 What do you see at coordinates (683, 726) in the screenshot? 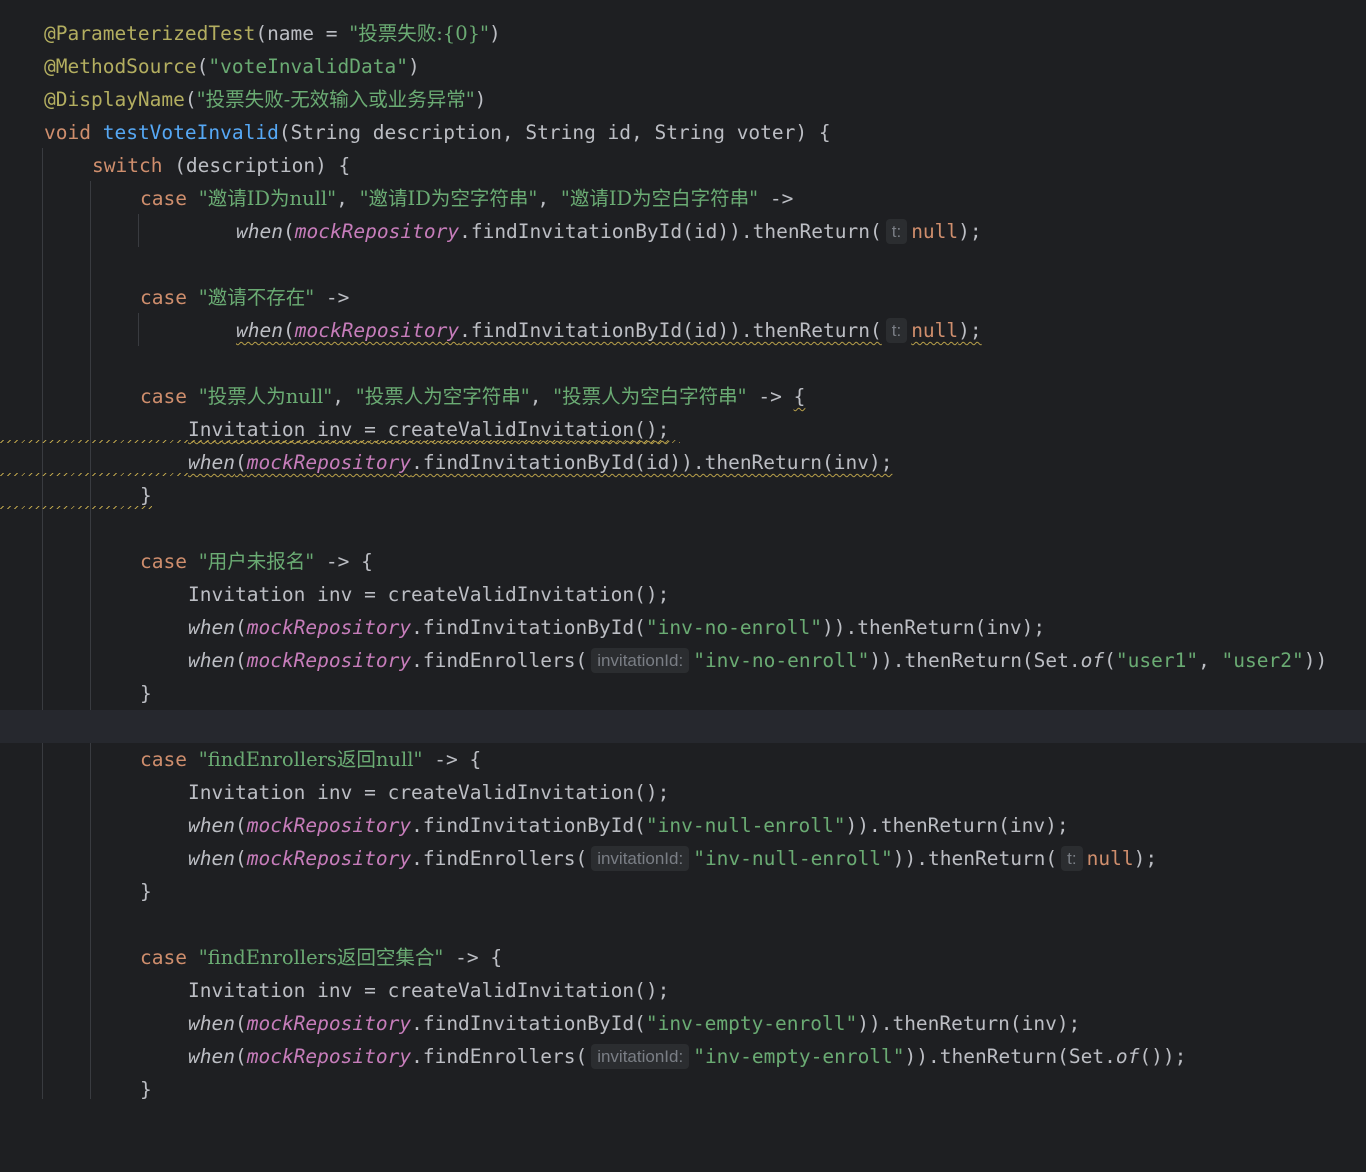
I see `current-line` at bounding box center [683, 726].